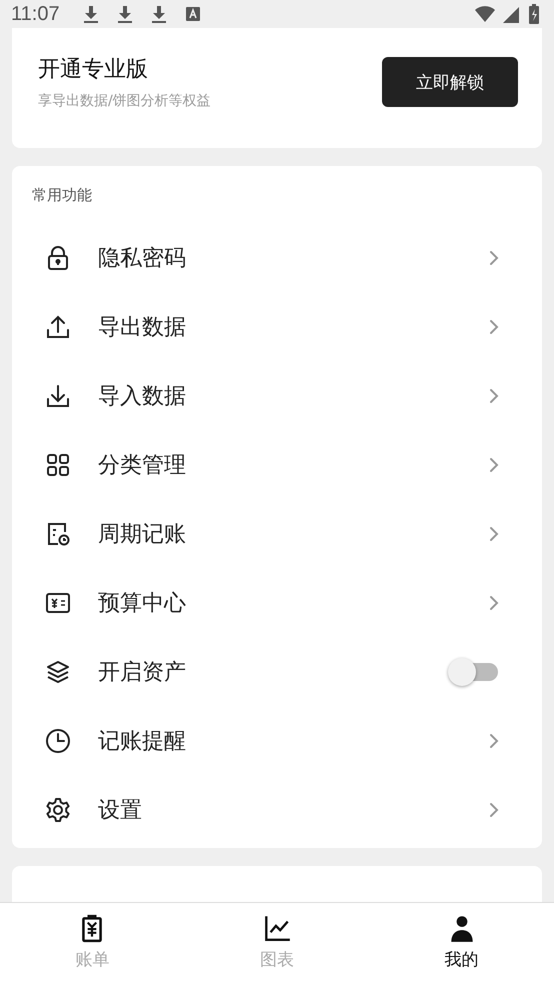 This screenshot has width=554, height=984. I want to click on menu-item-label: 设置, so click(293, 809).